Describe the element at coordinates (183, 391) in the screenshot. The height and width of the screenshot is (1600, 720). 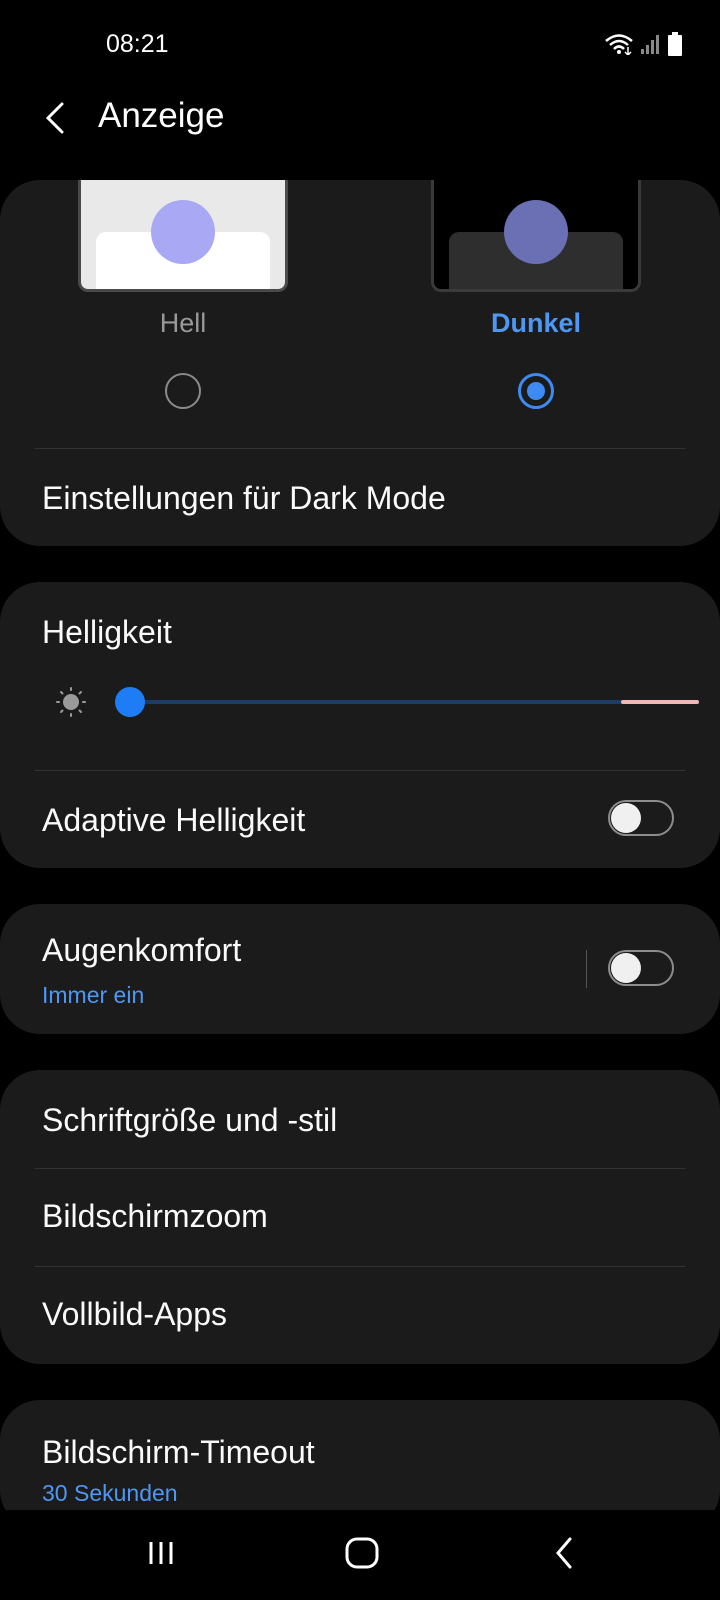
I see `light-theme-radio` at that location.